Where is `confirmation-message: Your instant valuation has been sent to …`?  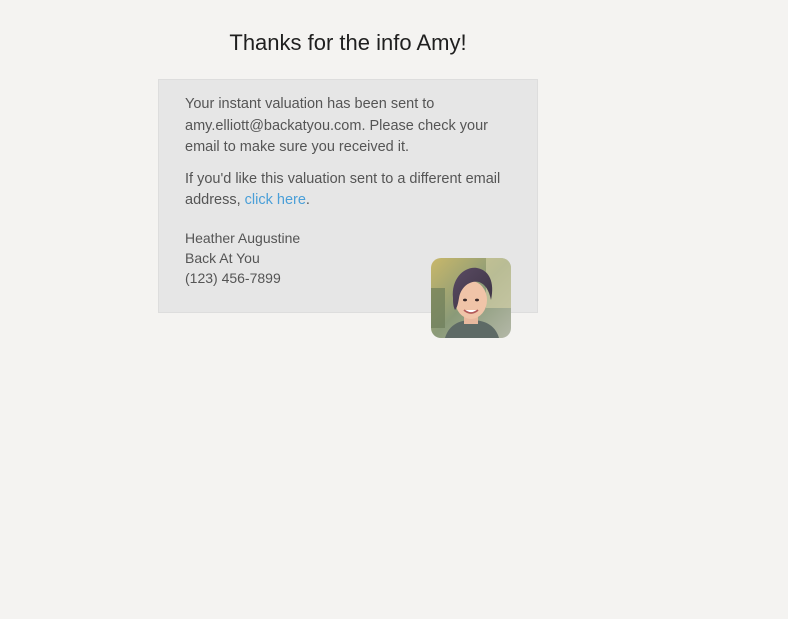 confirmation-message: Your instant valuation has been sent to … is located at coordinates (350, 126).